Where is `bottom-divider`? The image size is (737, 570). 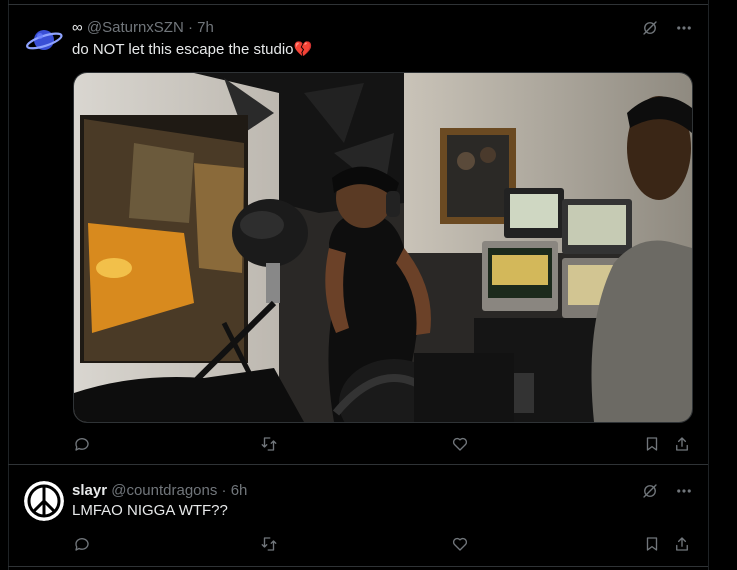
bottom-divider is located at coordinates (358, 566).